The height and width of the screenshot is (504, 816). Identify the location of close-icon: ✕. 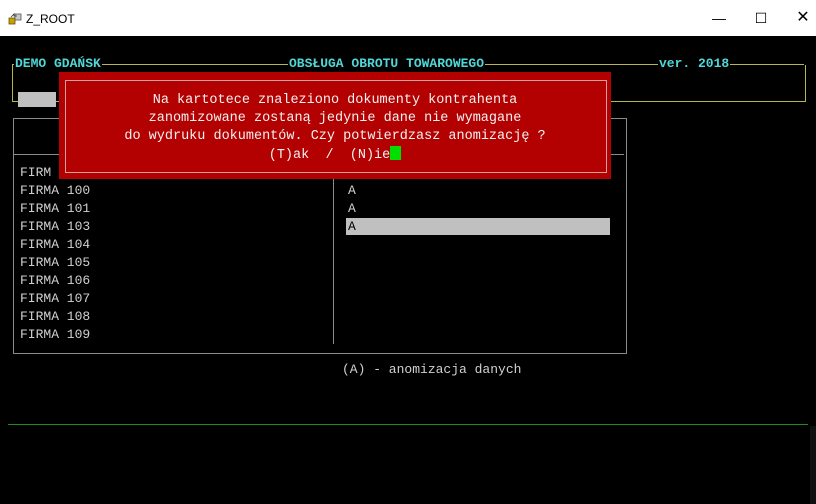
(800, 18).